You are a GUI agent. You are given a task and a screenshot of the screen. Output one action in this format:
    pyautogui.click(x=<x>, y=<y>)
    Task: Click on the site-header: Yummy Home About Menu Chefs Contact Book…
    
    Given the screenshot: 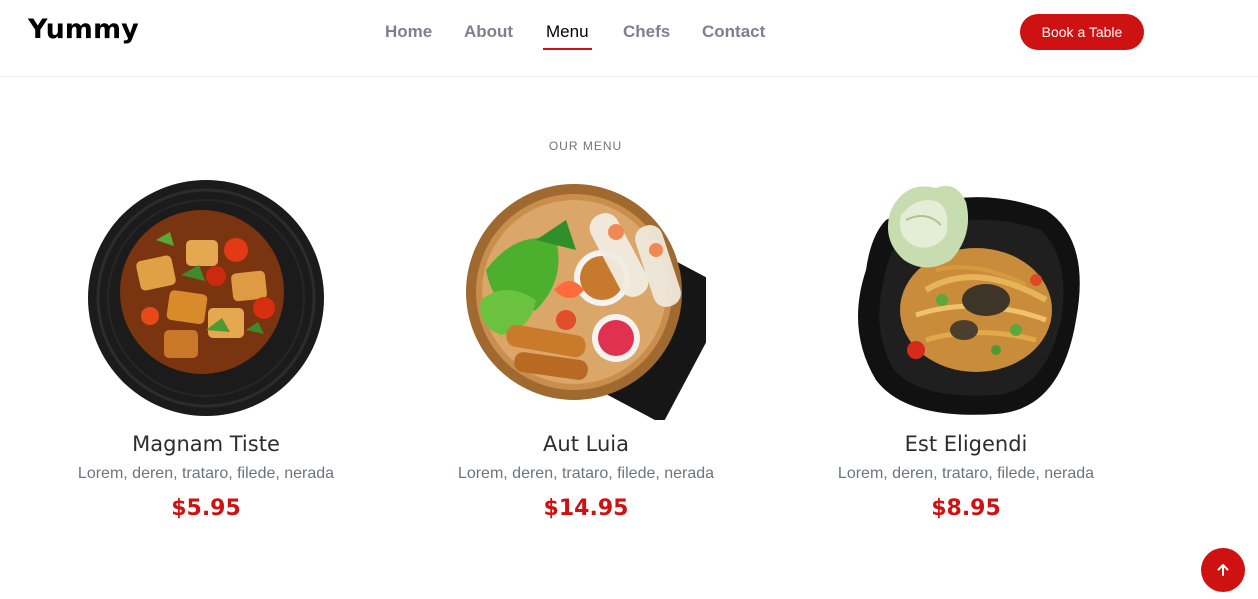 What is the action you would take?
    pyautogui.click(x=629, y=38)
    